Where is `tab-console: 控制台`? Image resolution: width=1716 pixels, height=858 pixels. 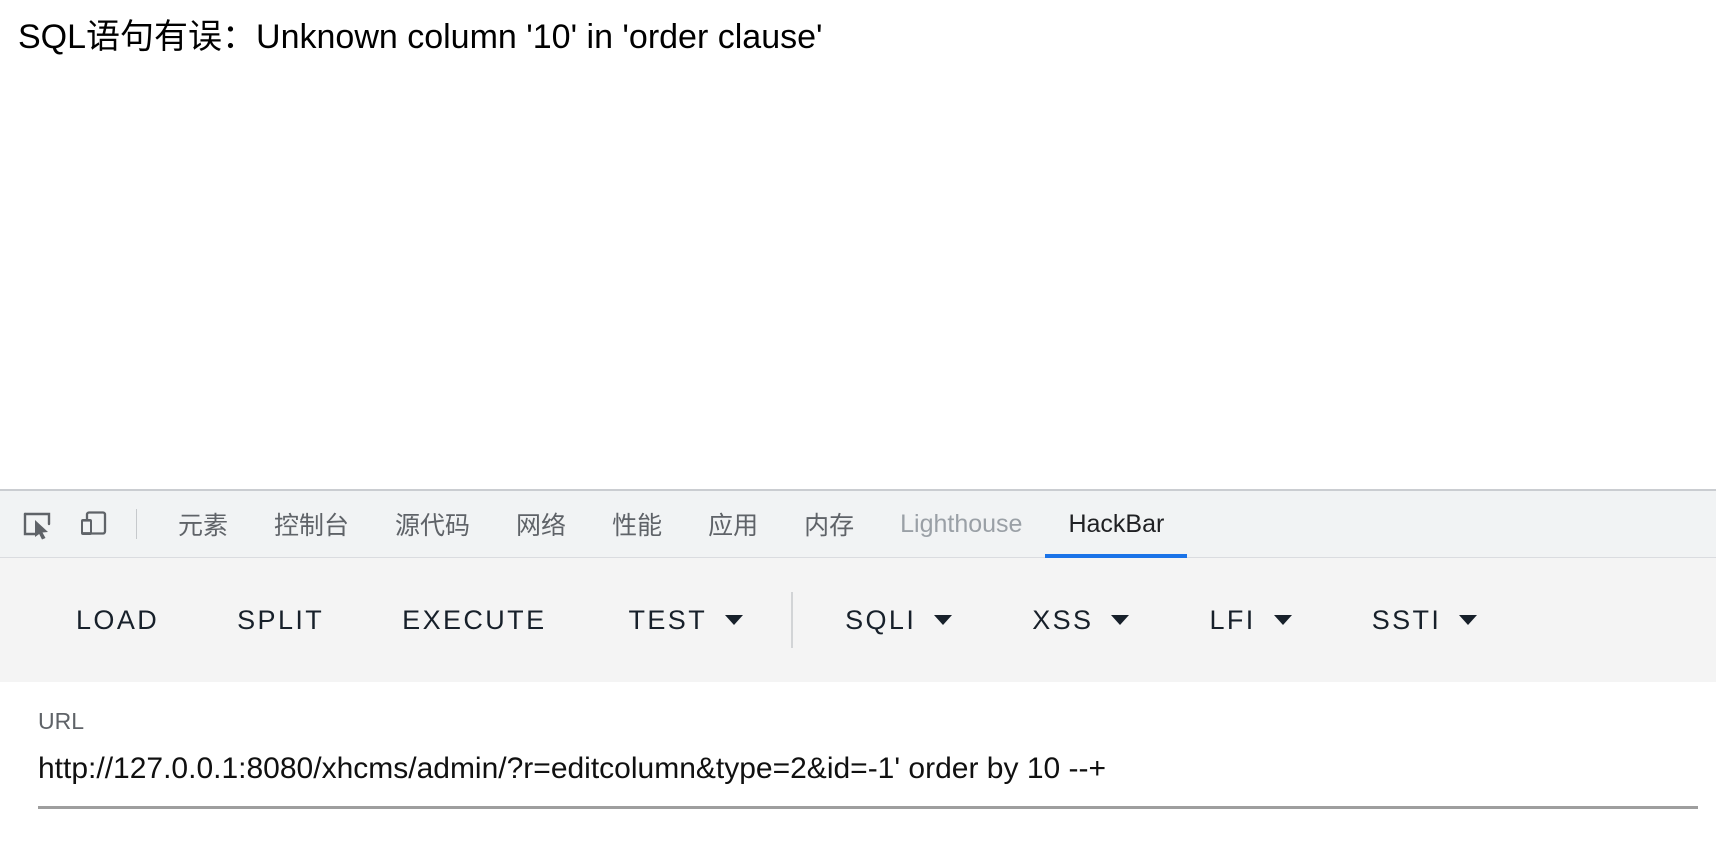
tab-console: 控制台 is located at coordinates (311, 524).